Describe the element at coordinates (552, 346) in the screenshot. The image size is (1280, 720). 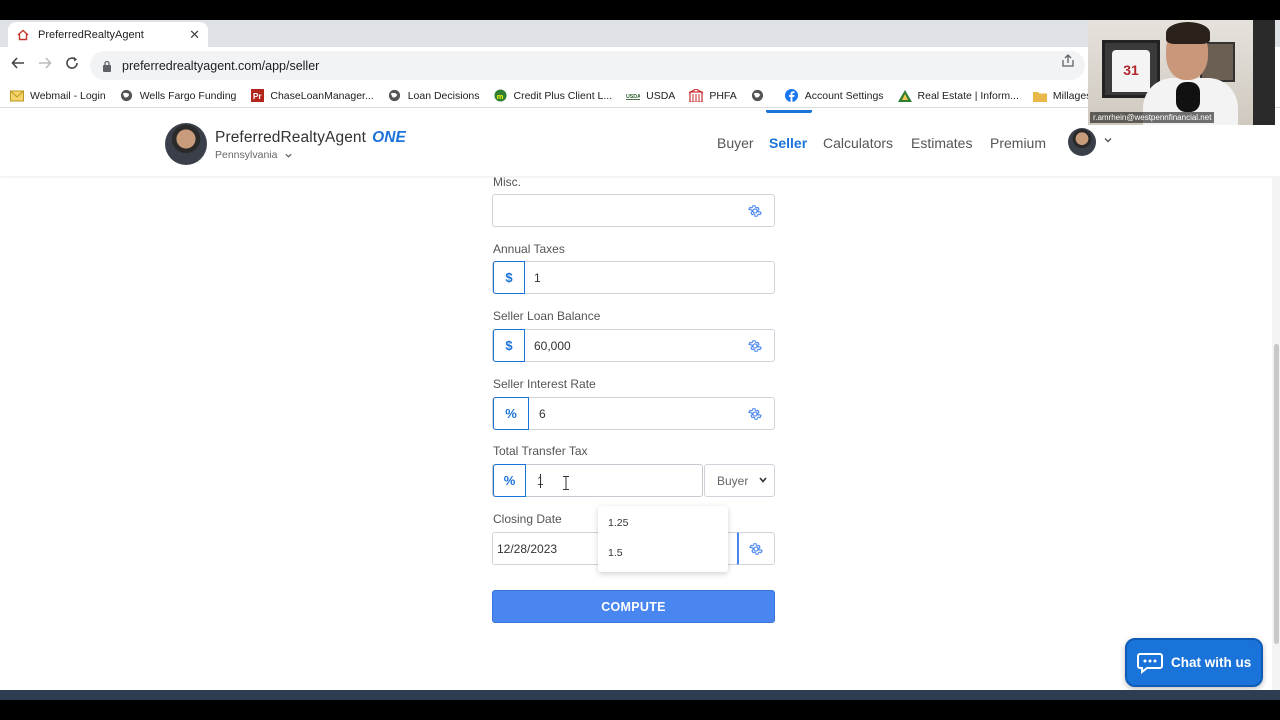
I see `loan-balance-value: 60,000` at that location.